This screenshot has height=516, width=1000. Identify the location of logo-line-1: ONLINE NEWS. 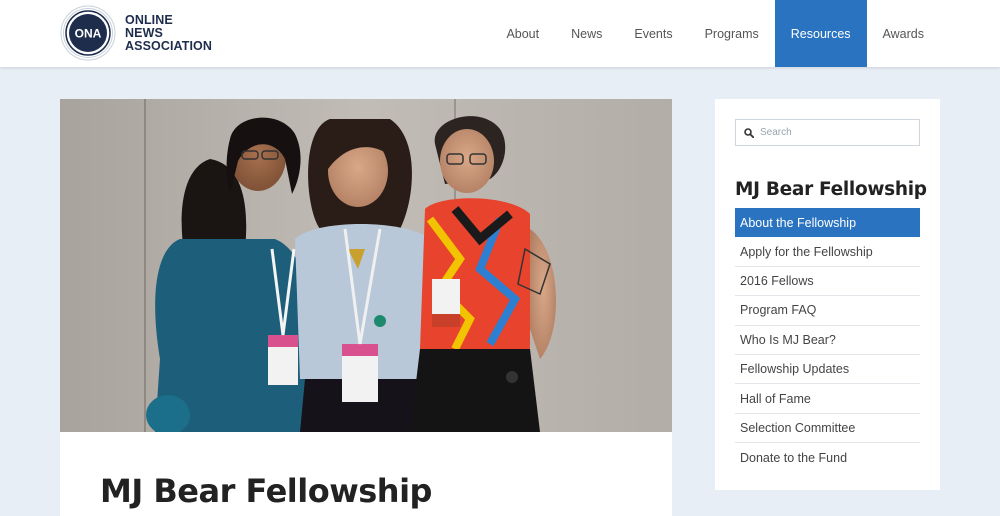
(149, 26).